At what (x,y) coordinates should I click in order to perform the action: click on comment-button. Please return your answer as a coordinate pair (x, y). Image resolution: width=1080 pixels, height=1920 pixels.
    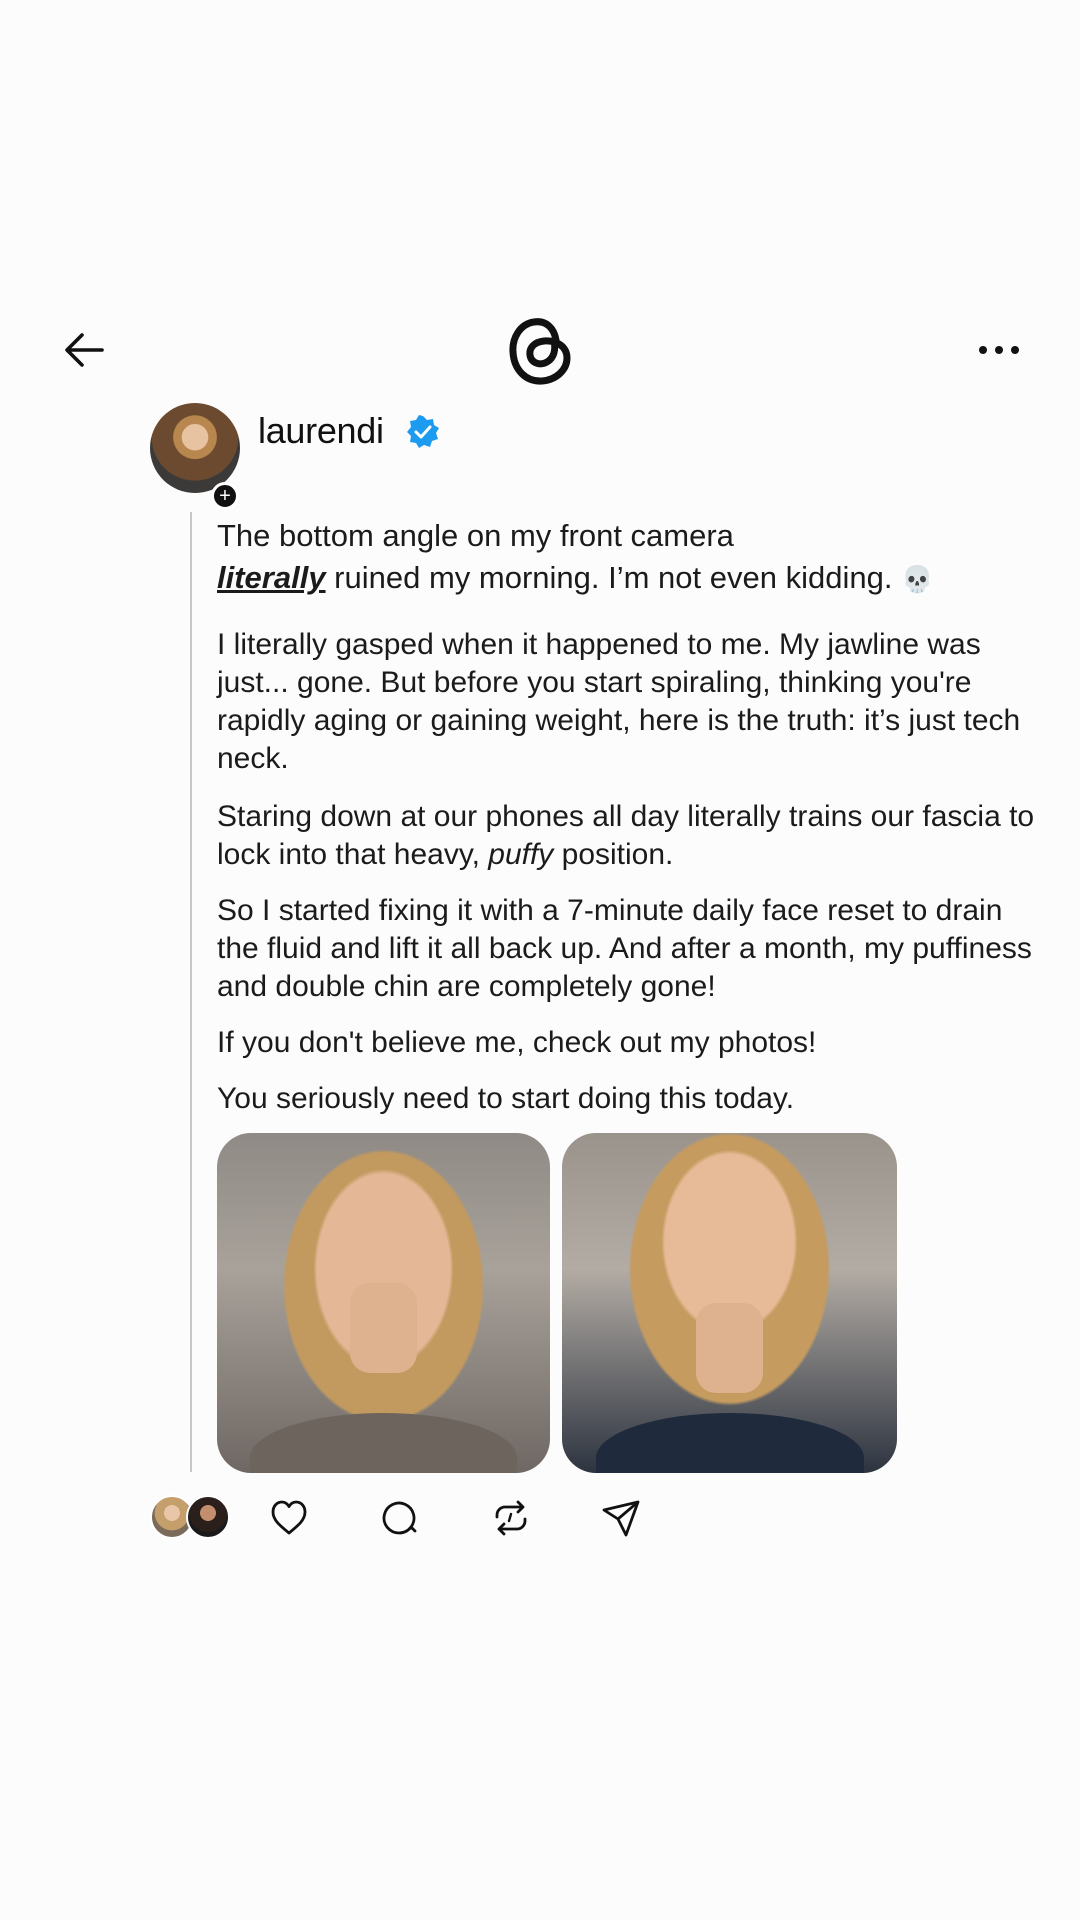
    Looking at the image, I should click on (399, 1518).